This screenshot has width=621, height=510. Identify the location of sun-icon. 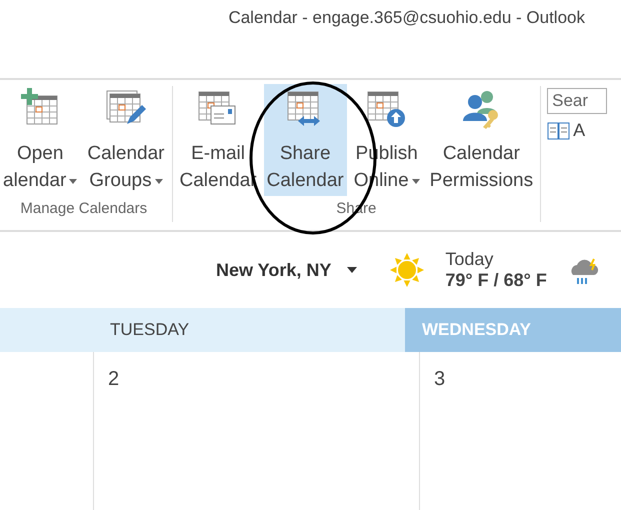
(407, 270).